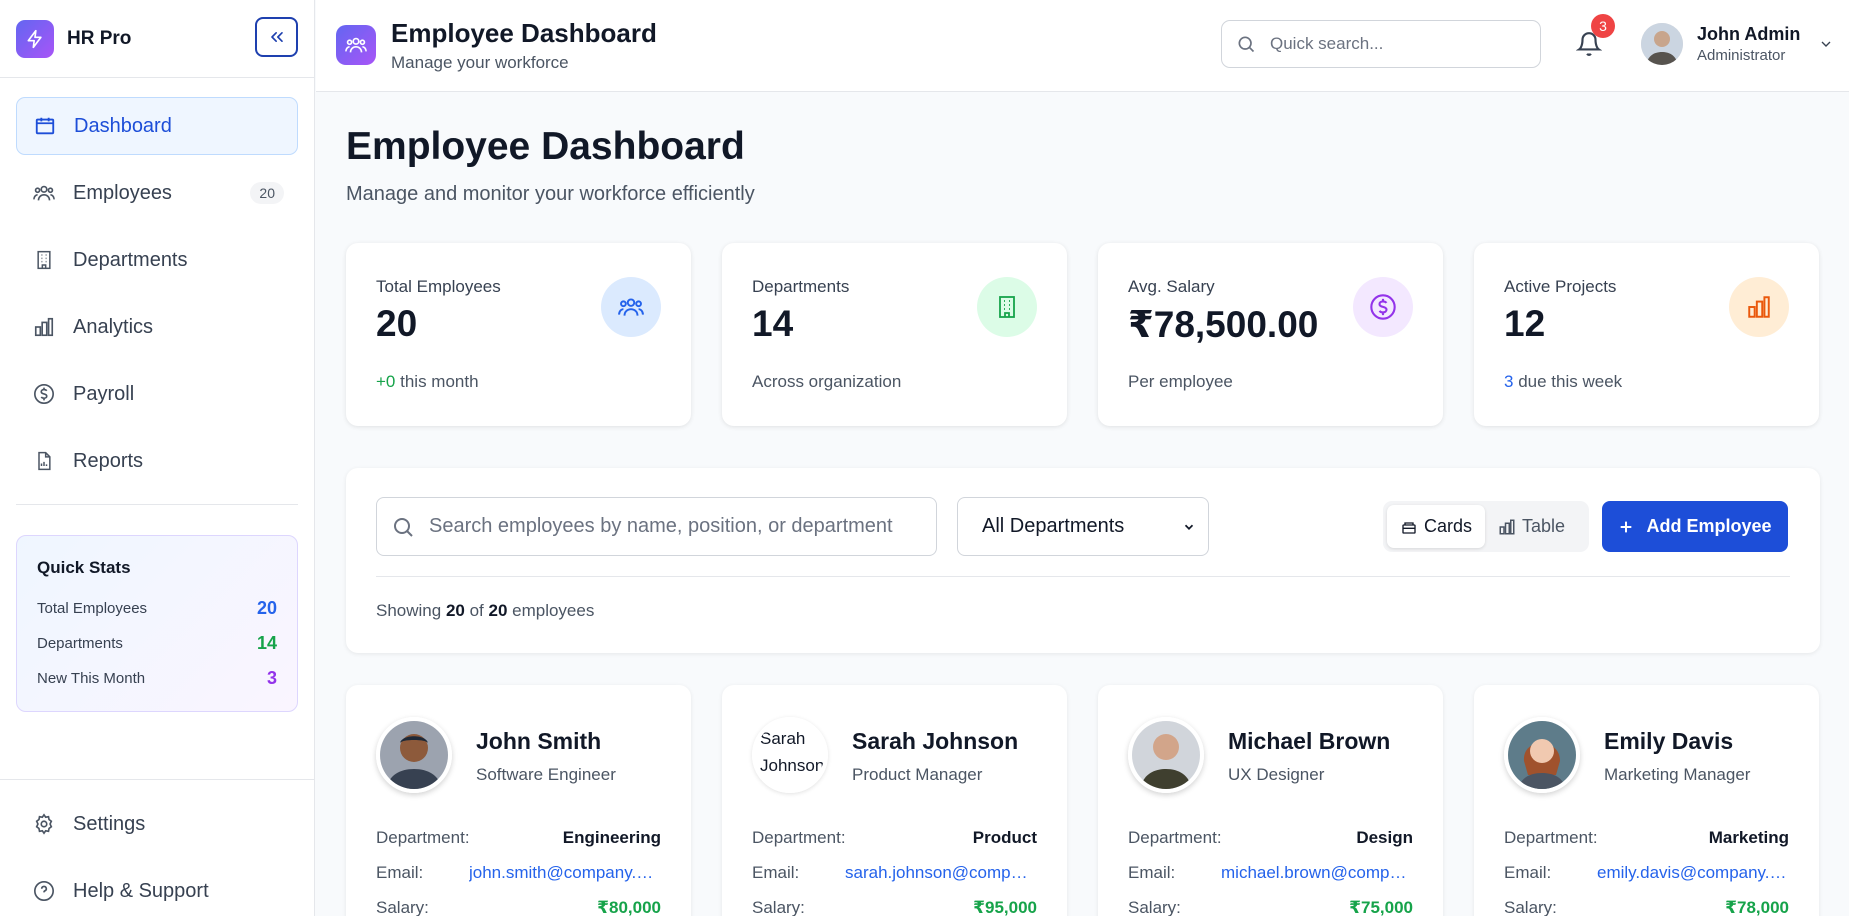 This screenshot has width=1849, height=916. I want to click on quick-search-box, so click(1381, 44).